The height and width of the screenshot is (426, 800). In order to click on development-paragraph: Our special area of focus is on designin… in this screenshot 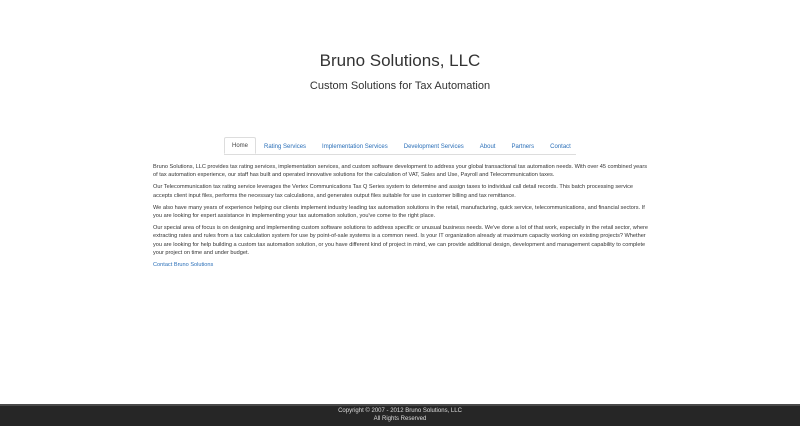, I will do `click(401, 240)`.